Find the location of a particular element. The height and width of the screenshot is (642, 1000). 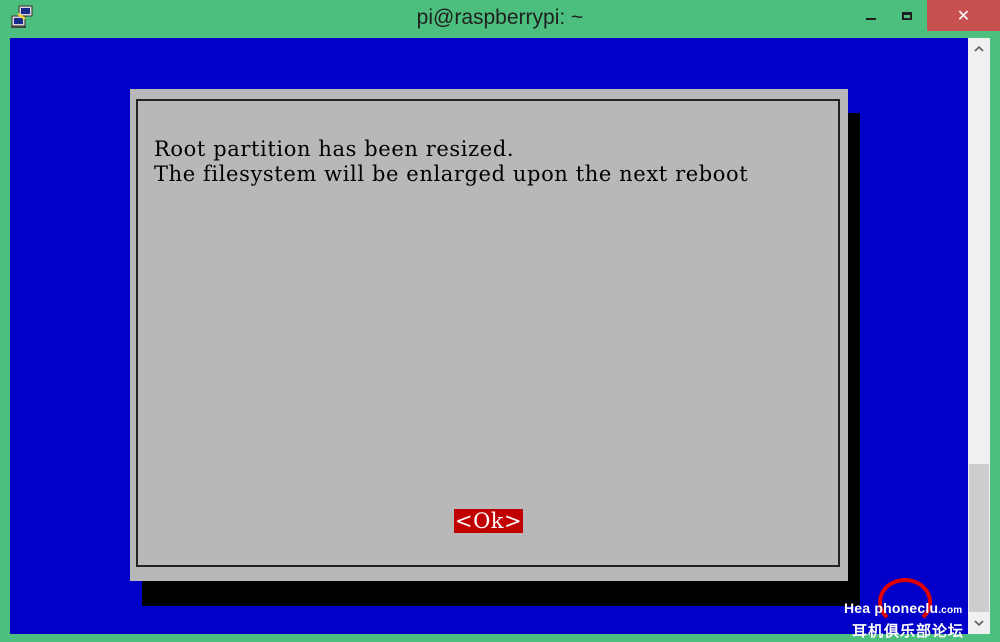

ok-button: <Ok> is located at coordinates (489, 521).